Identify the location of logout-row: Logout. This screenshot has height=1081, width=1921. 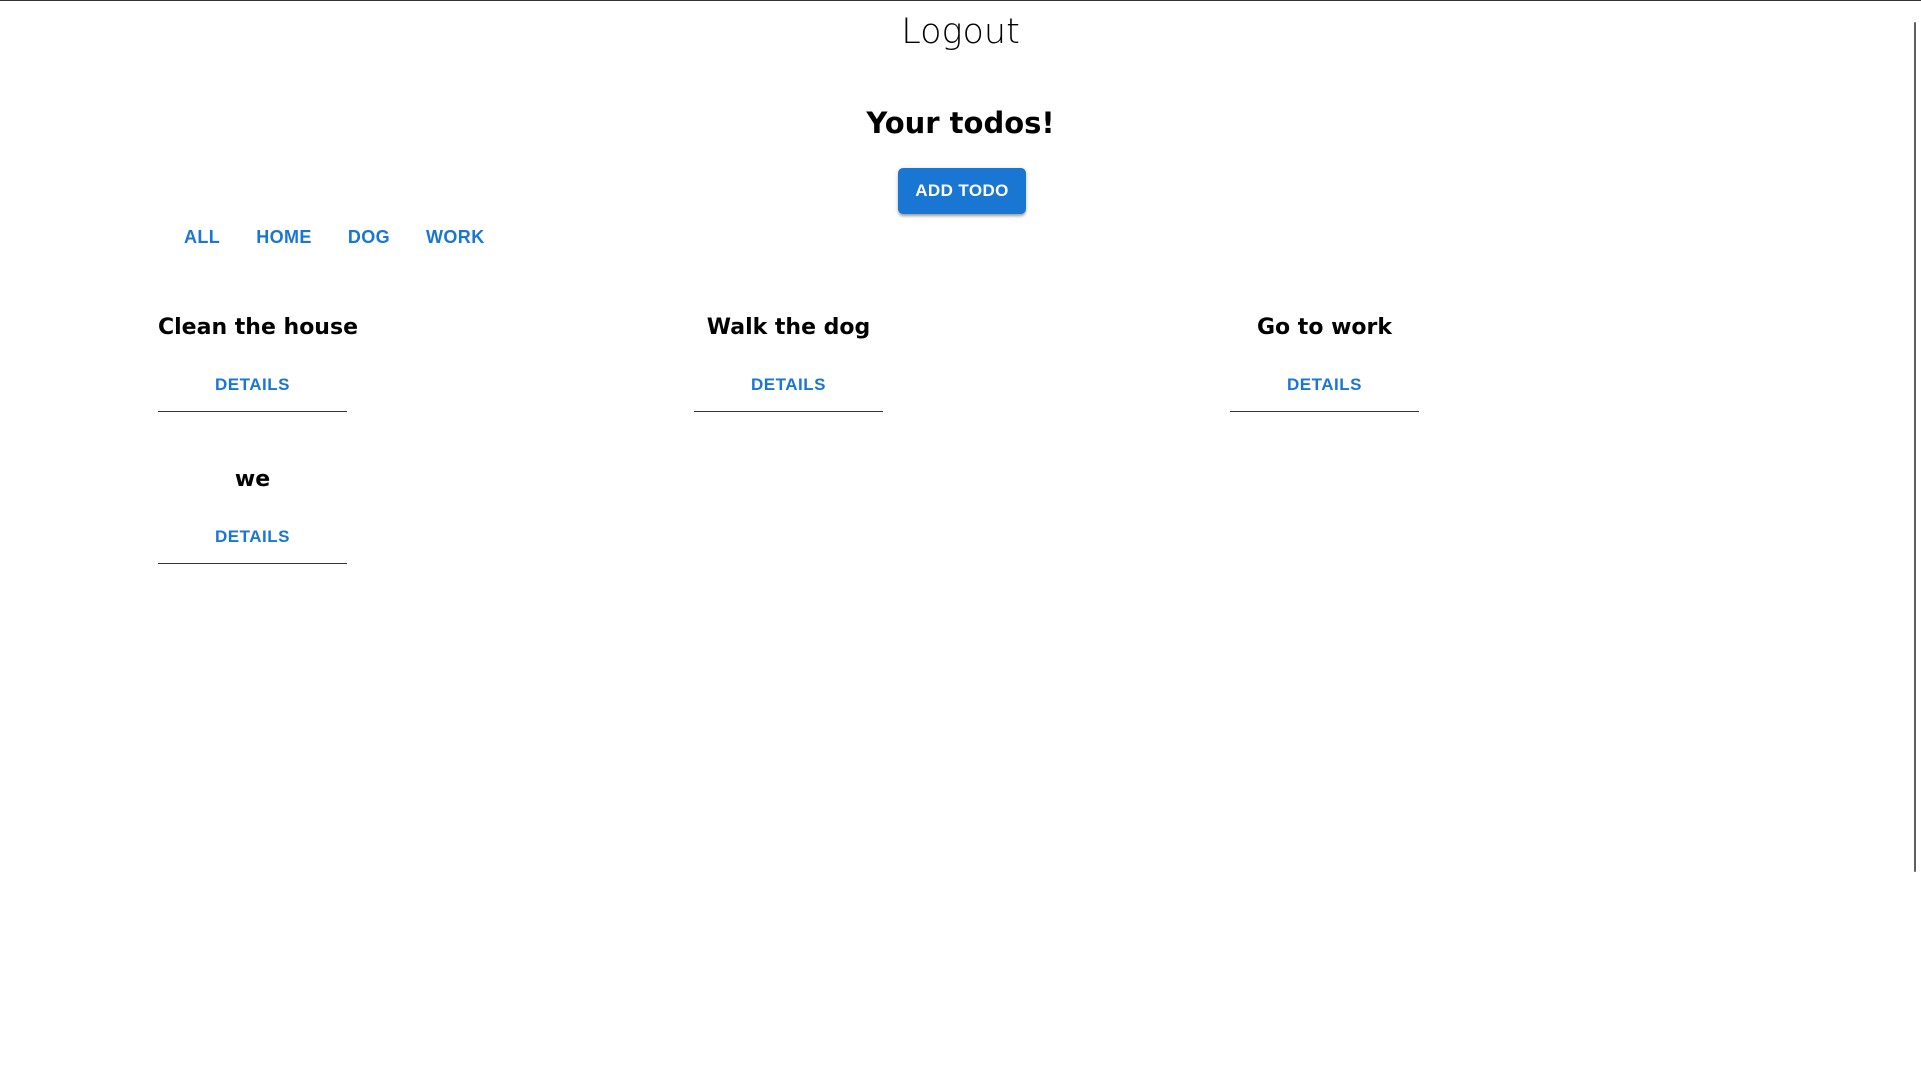
(960, 32).